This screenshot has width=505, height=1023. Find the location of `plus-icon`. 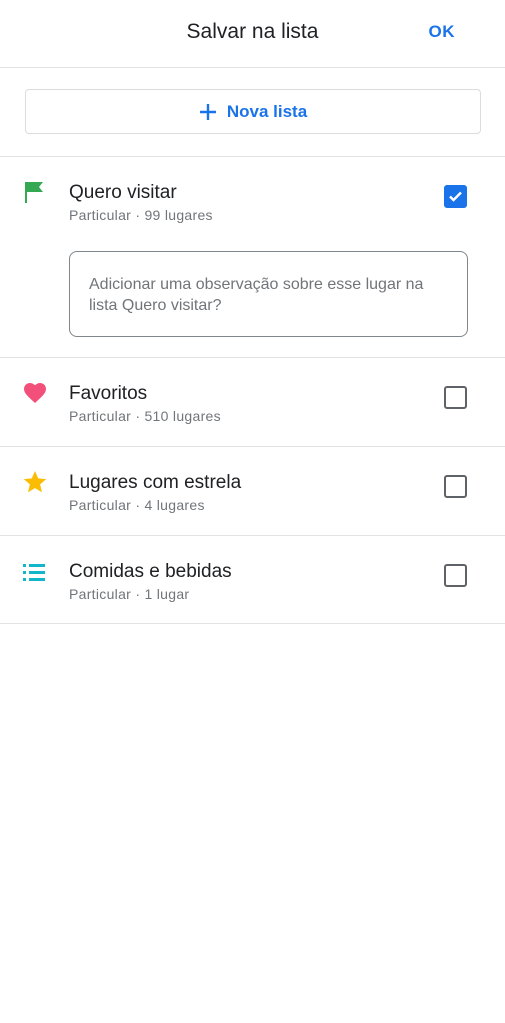

plus-icon is located at coordinates (208, 112).